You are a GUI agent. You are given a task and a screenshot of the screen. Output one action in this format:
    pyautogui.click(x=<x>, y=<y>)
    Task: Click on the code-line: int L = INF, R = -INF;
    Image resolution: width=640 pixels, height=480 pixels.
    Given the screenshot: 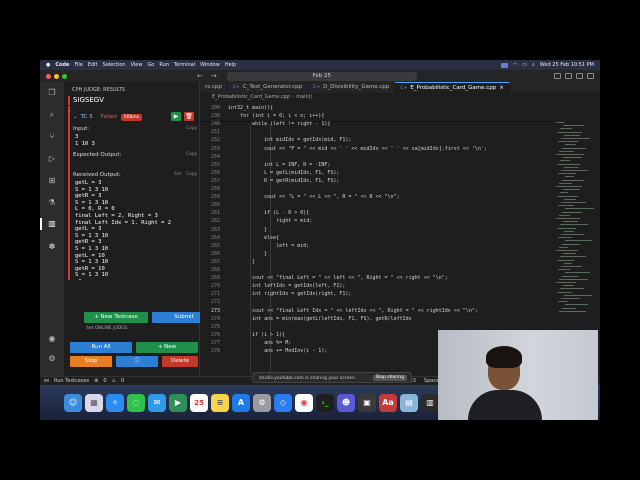 What is the action you would take?
    pyautogui.click(x=279, y=165)
    